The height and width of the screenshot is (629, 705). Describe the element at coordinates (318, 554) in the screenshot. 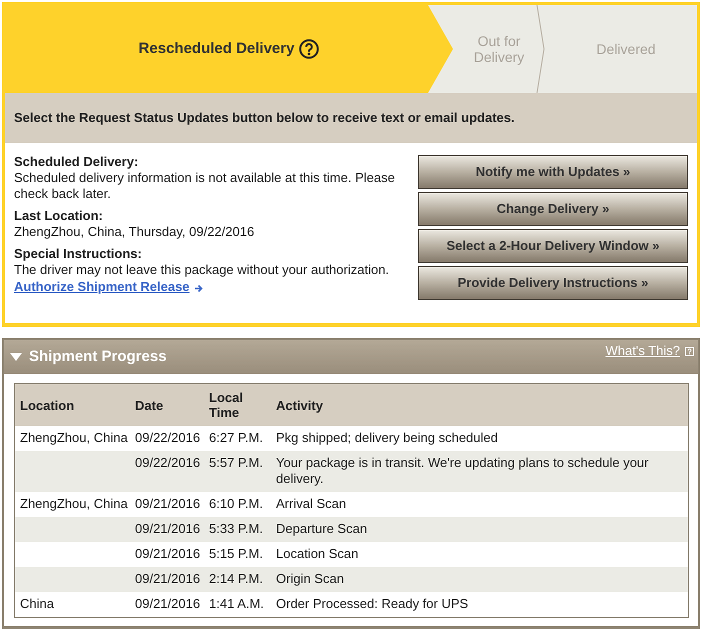

I see `table-cell-text: Location Scan` at that location.